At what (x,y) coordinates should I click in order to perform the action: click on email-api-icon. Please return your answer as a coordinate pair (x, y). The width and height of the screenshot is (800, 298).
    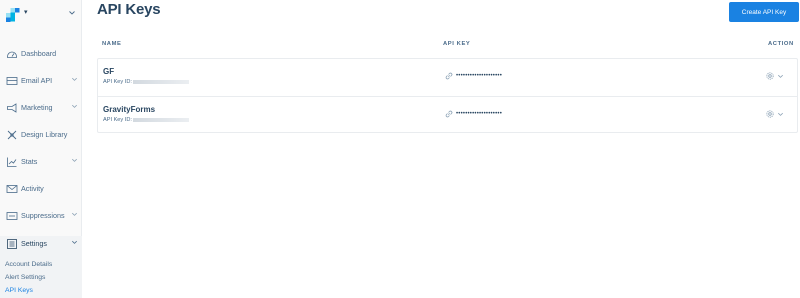
    Looking at the image, I should click on (12, 81).